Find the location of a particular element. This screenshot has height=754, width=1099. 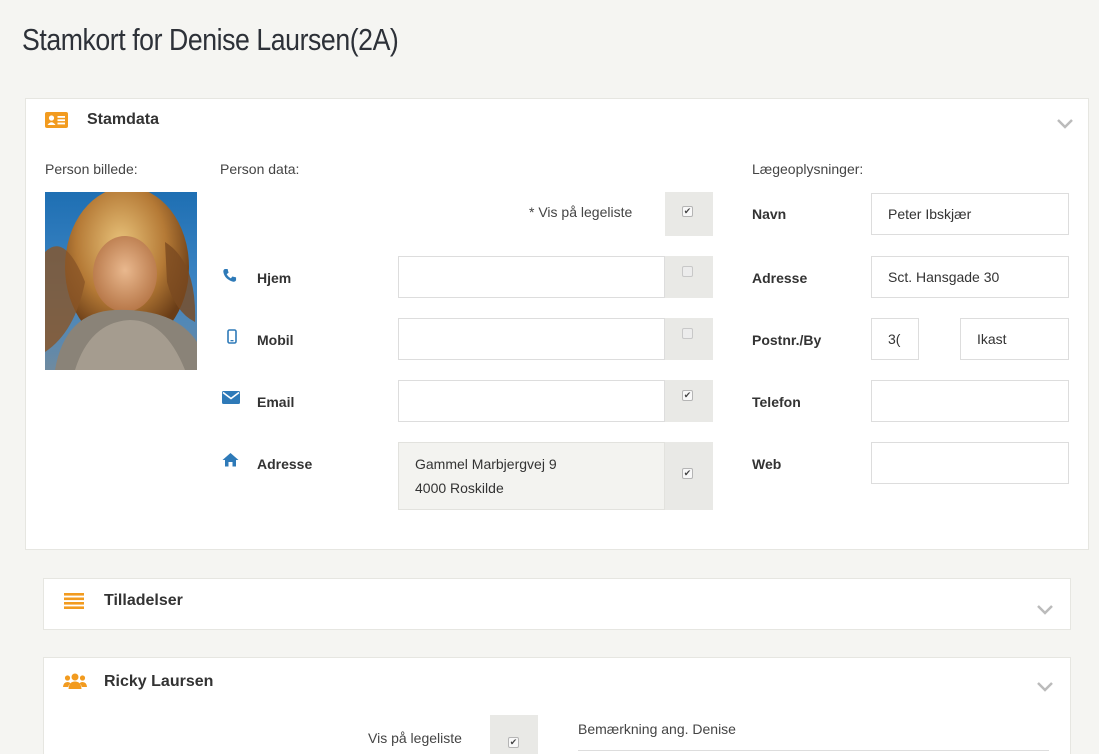

laege-web-label: Web is located at coordinates (767, 464).